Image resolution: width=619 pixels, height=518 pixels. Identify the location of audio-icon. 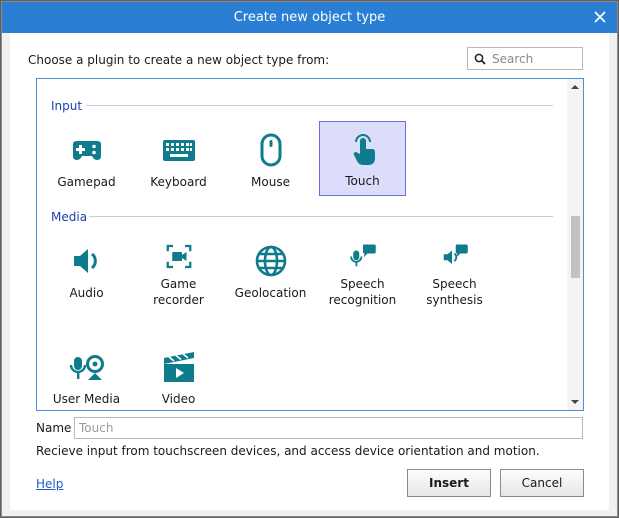
(85, 261).